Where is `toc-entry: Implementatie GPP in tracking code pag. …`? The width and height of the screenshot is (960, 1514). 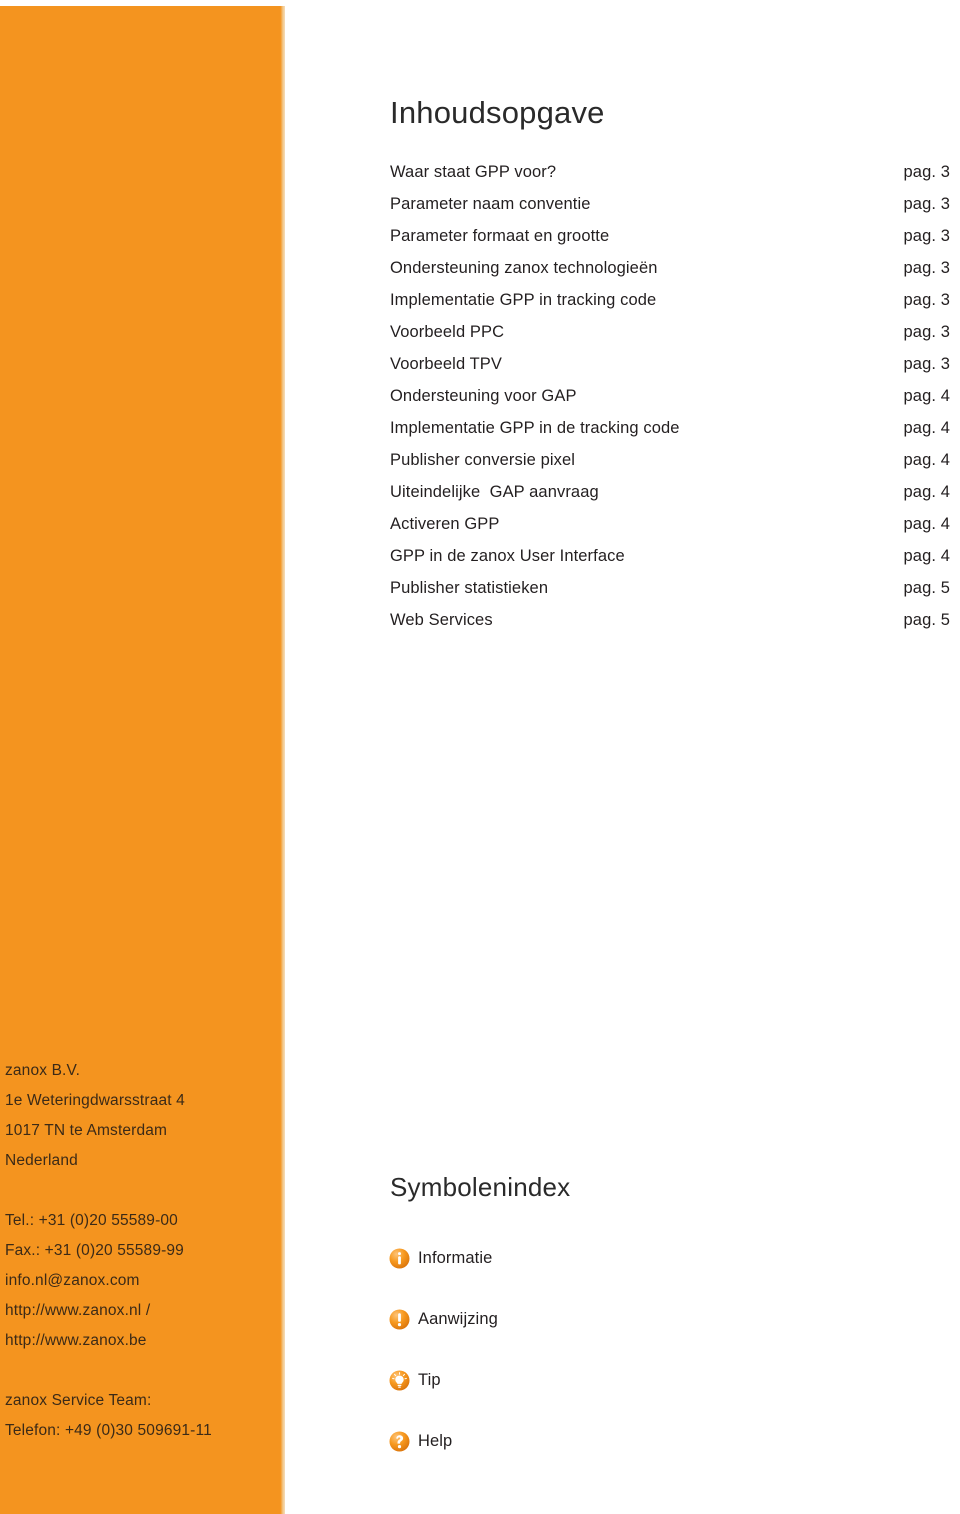 toc-entry: Implementatie GPP in tracking code pag. … is located at coordinates (670, 307).